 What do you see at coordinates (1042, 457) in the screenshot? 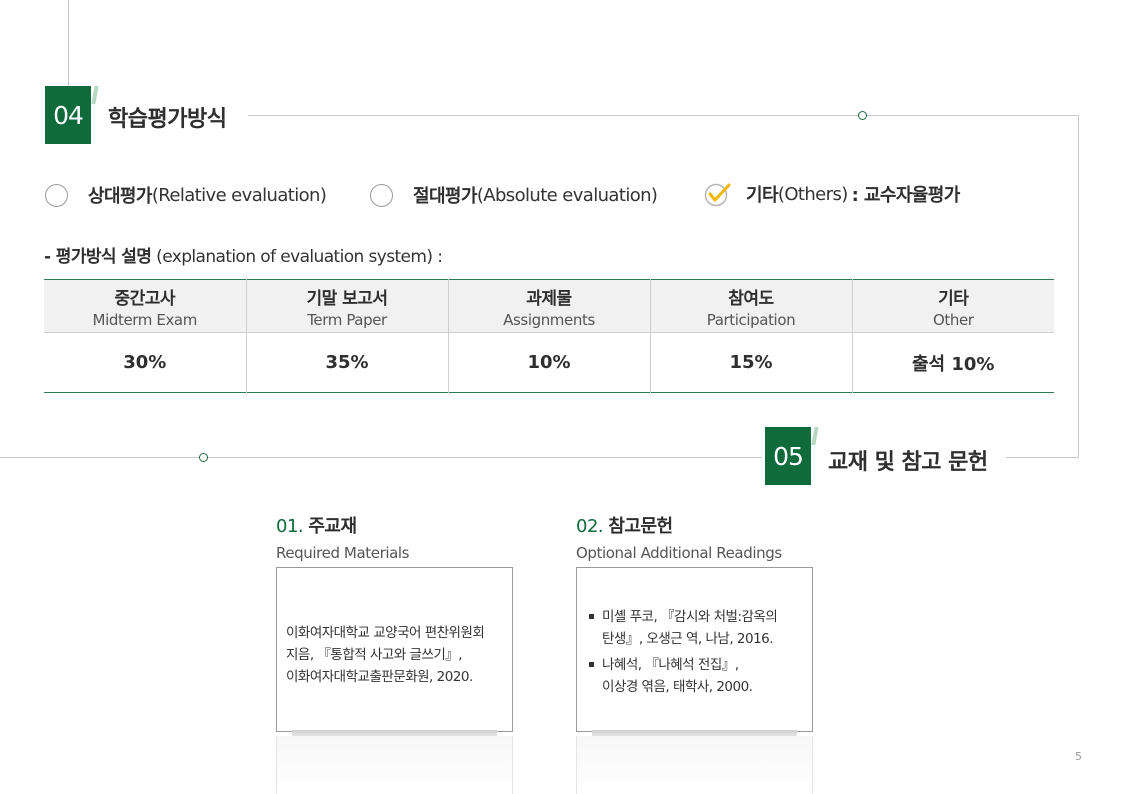
I see `connector-right-short` at bounding box center [1042, 457].